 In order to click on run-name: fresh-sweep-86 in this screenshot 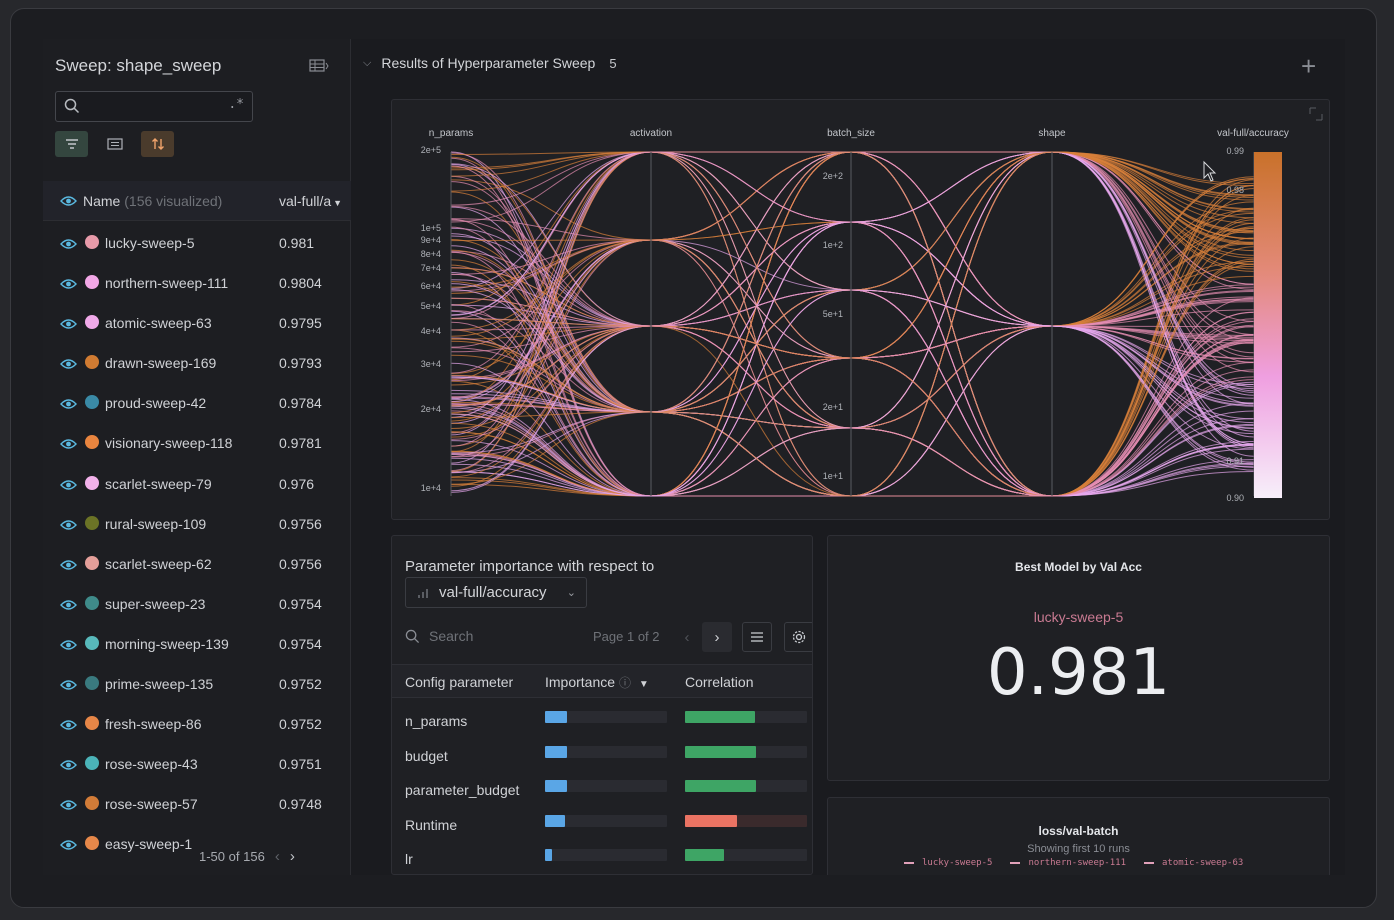, I will do `click(153, 724)`.